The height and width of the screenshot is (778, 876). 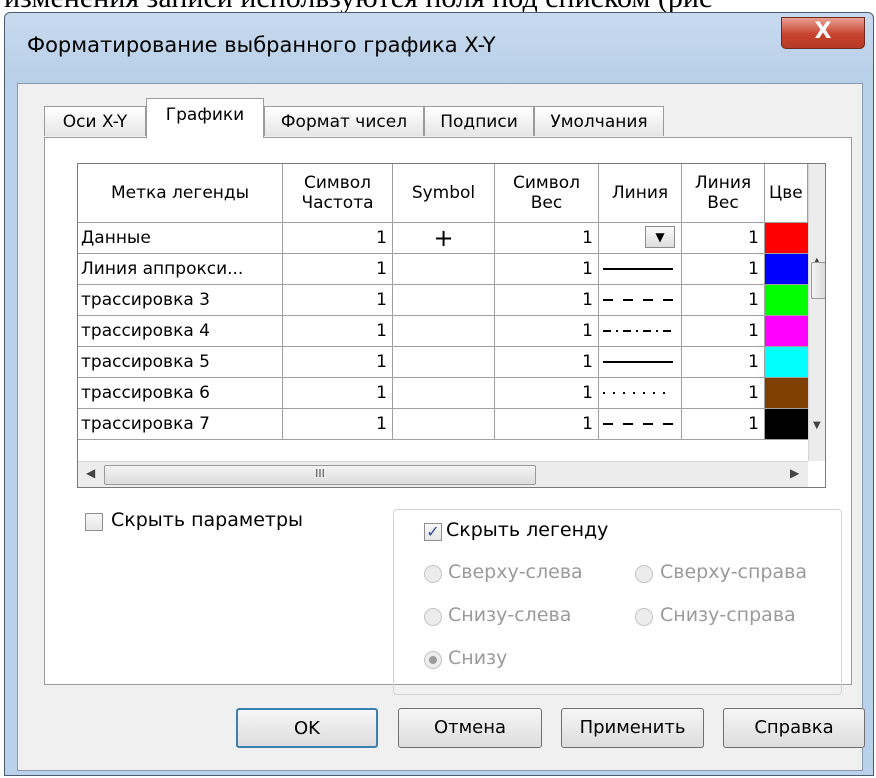 What do you see at coordinates (479, 121) in the screenshot?
I see `tab-labels: Подписи` at bounding box center [479, 121].